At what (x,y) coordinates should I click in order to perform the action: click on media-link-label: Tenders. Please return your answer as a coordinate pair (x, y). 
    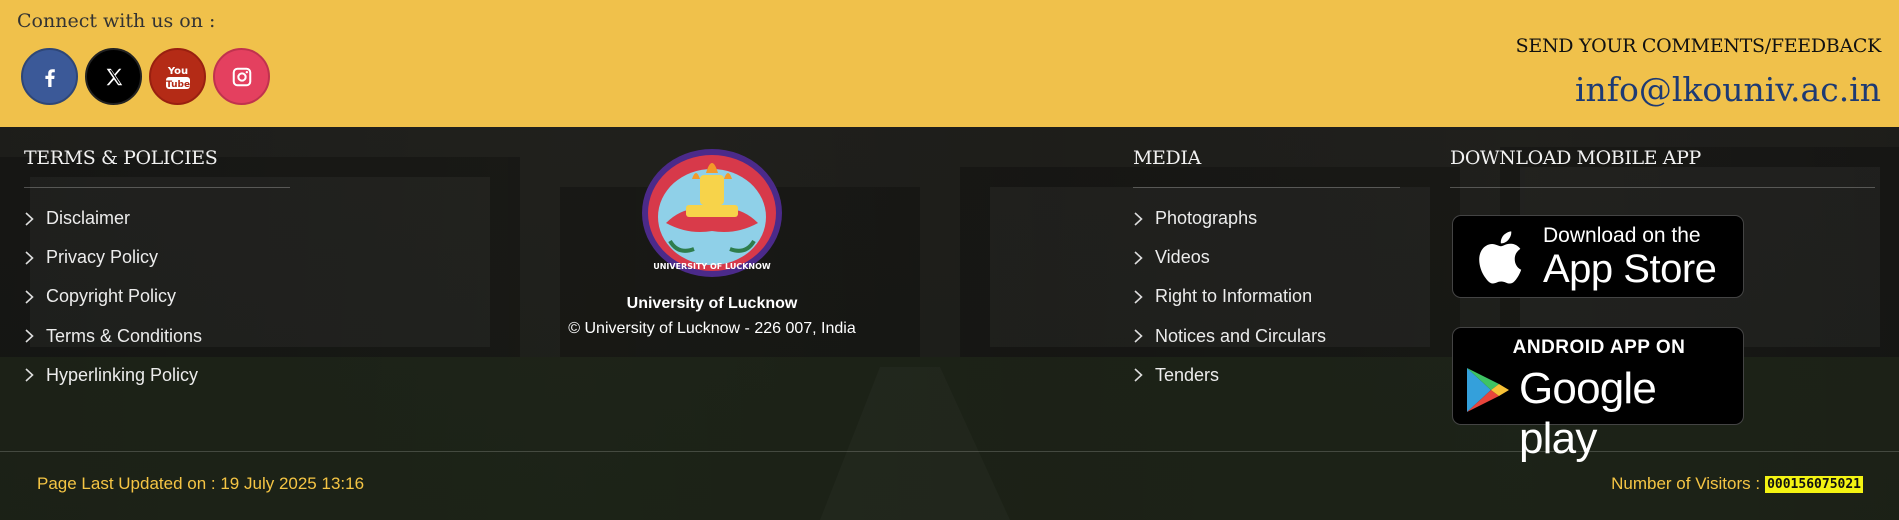
    Looking at the image, I should click on (1187, 374).